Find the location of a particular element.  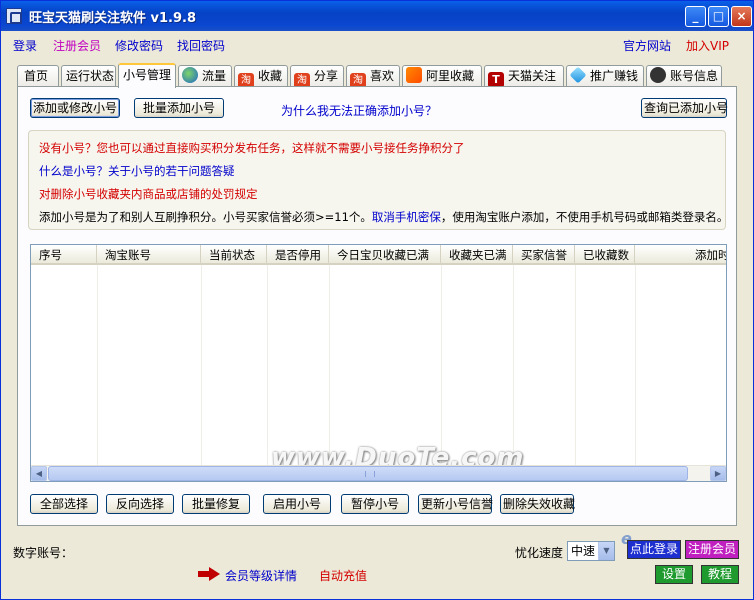

ali-icon is located at coordinates (414, 75).